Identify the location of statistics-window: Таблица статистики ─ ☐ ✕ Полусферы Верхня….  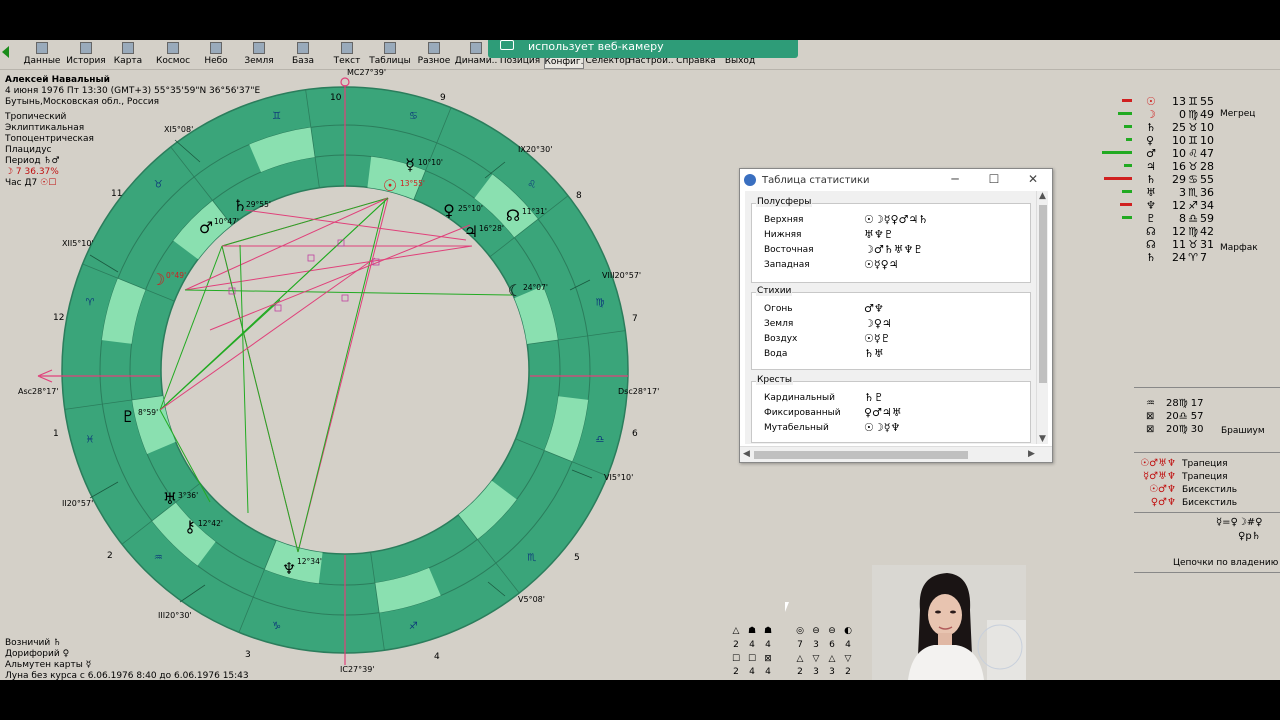
(896, 315).